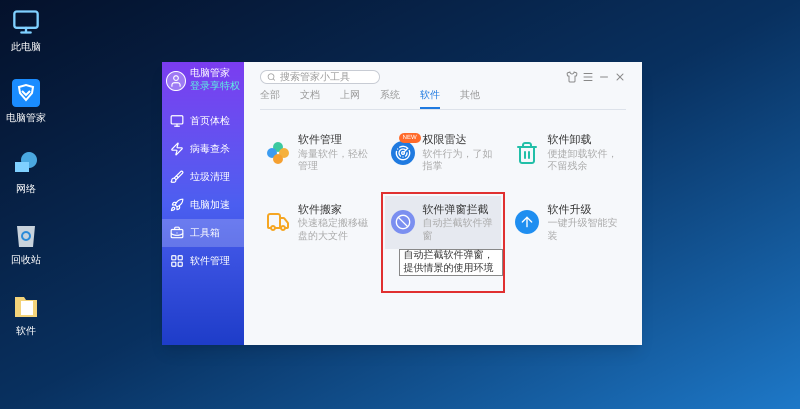 Image resolution: width=800 pixels, height=409 pixels. What do you see at coordinates (177, 205) in the screenshot?
I see `rocket-icon` at bounding box center [177, 205].